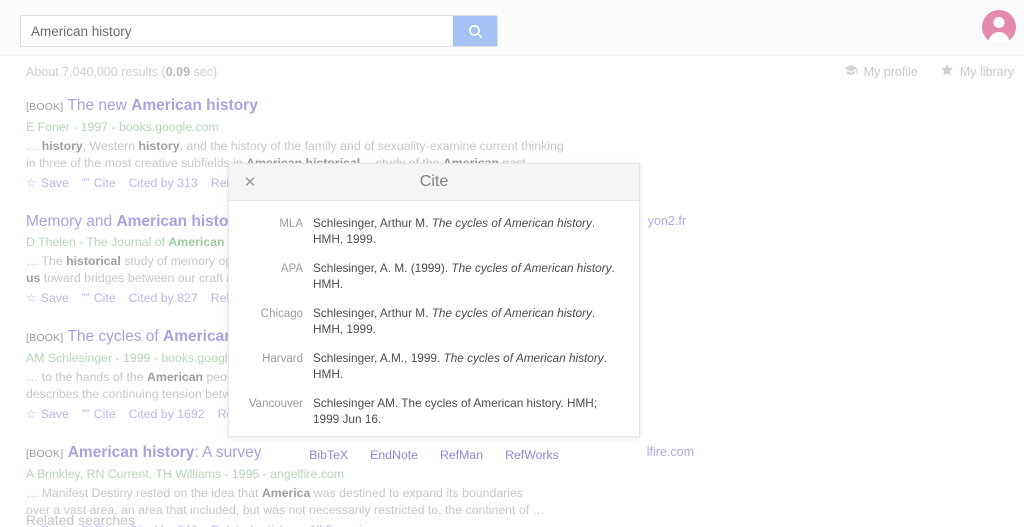  Describe the element at coordinates (512, 28) in the screenshot. I see `top-header` at that location.